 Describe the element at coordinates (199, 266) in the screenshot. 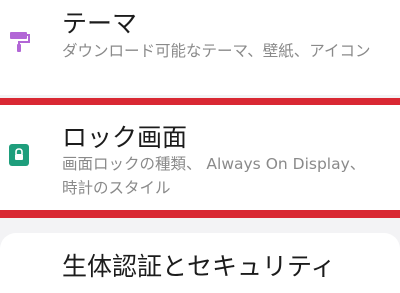

I see `biometrics-title: 生体認証とセキュリティ` at that location.